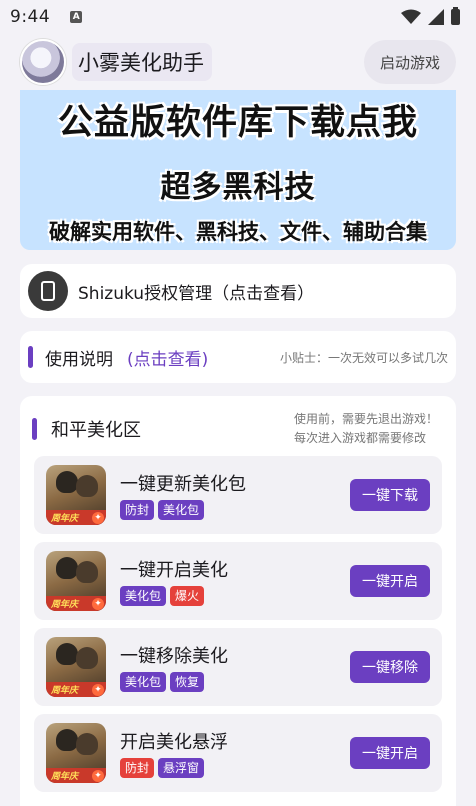  What do you see at coordinates (174, 742) in the screenshot?
I see `item-title: 开启美化悬浮` at bounding box center [174, 742].